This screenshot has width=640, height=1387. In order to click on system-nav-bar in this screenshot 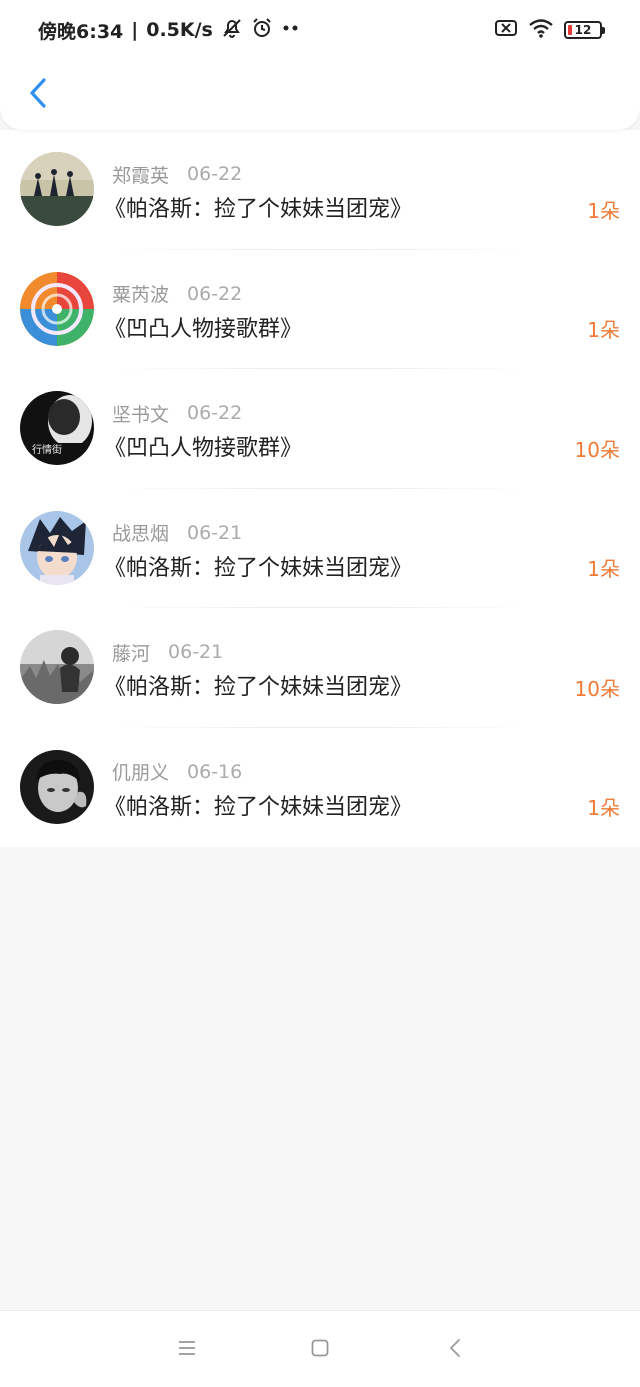, I will do `click(320, 1348)`.